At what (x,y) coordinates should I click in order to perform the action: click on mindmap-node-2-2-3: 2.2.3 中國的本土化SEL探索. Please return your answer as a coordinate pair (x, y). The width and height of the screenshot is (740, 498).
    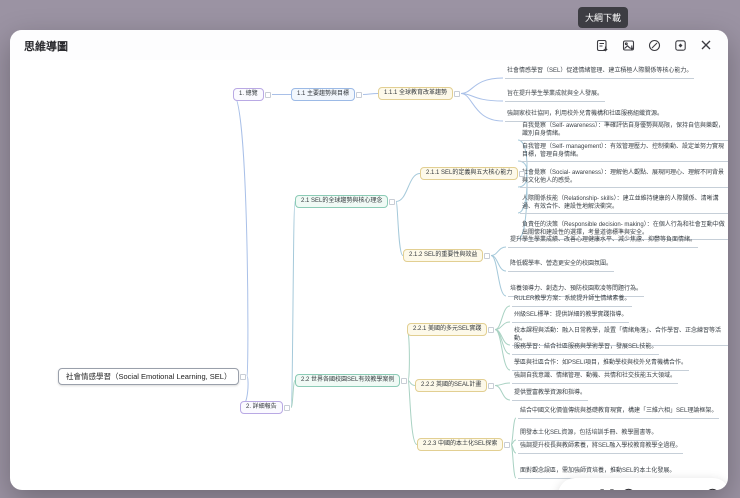
    Looking at the image, I should click on (464, 444).